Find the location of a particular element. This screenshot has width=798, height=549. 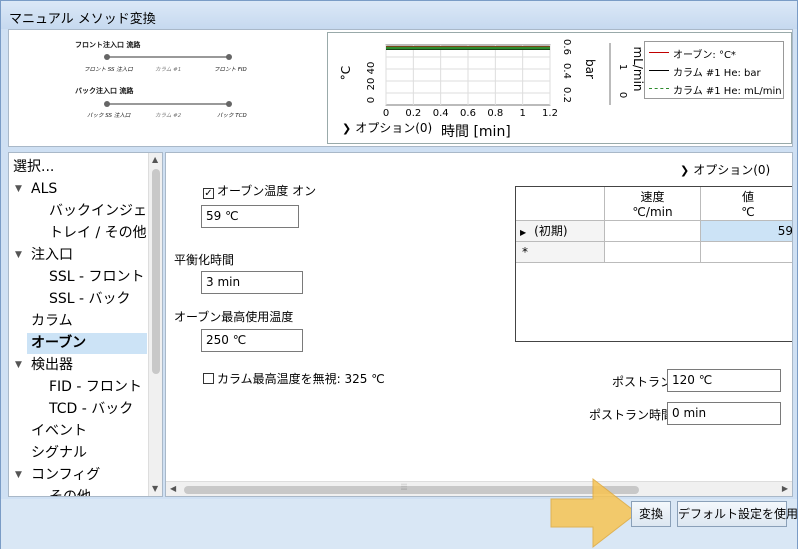

back-detector-dot is located at coordinates (229, 104).